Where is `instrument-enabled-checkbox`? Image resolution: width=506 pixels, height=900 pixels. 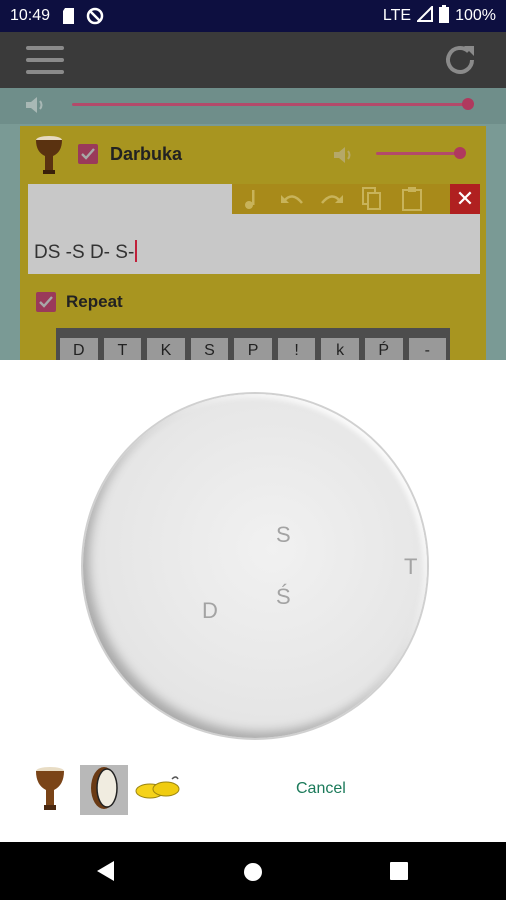
instrument-enabled-checkbox is located at coordinates (88, 154).